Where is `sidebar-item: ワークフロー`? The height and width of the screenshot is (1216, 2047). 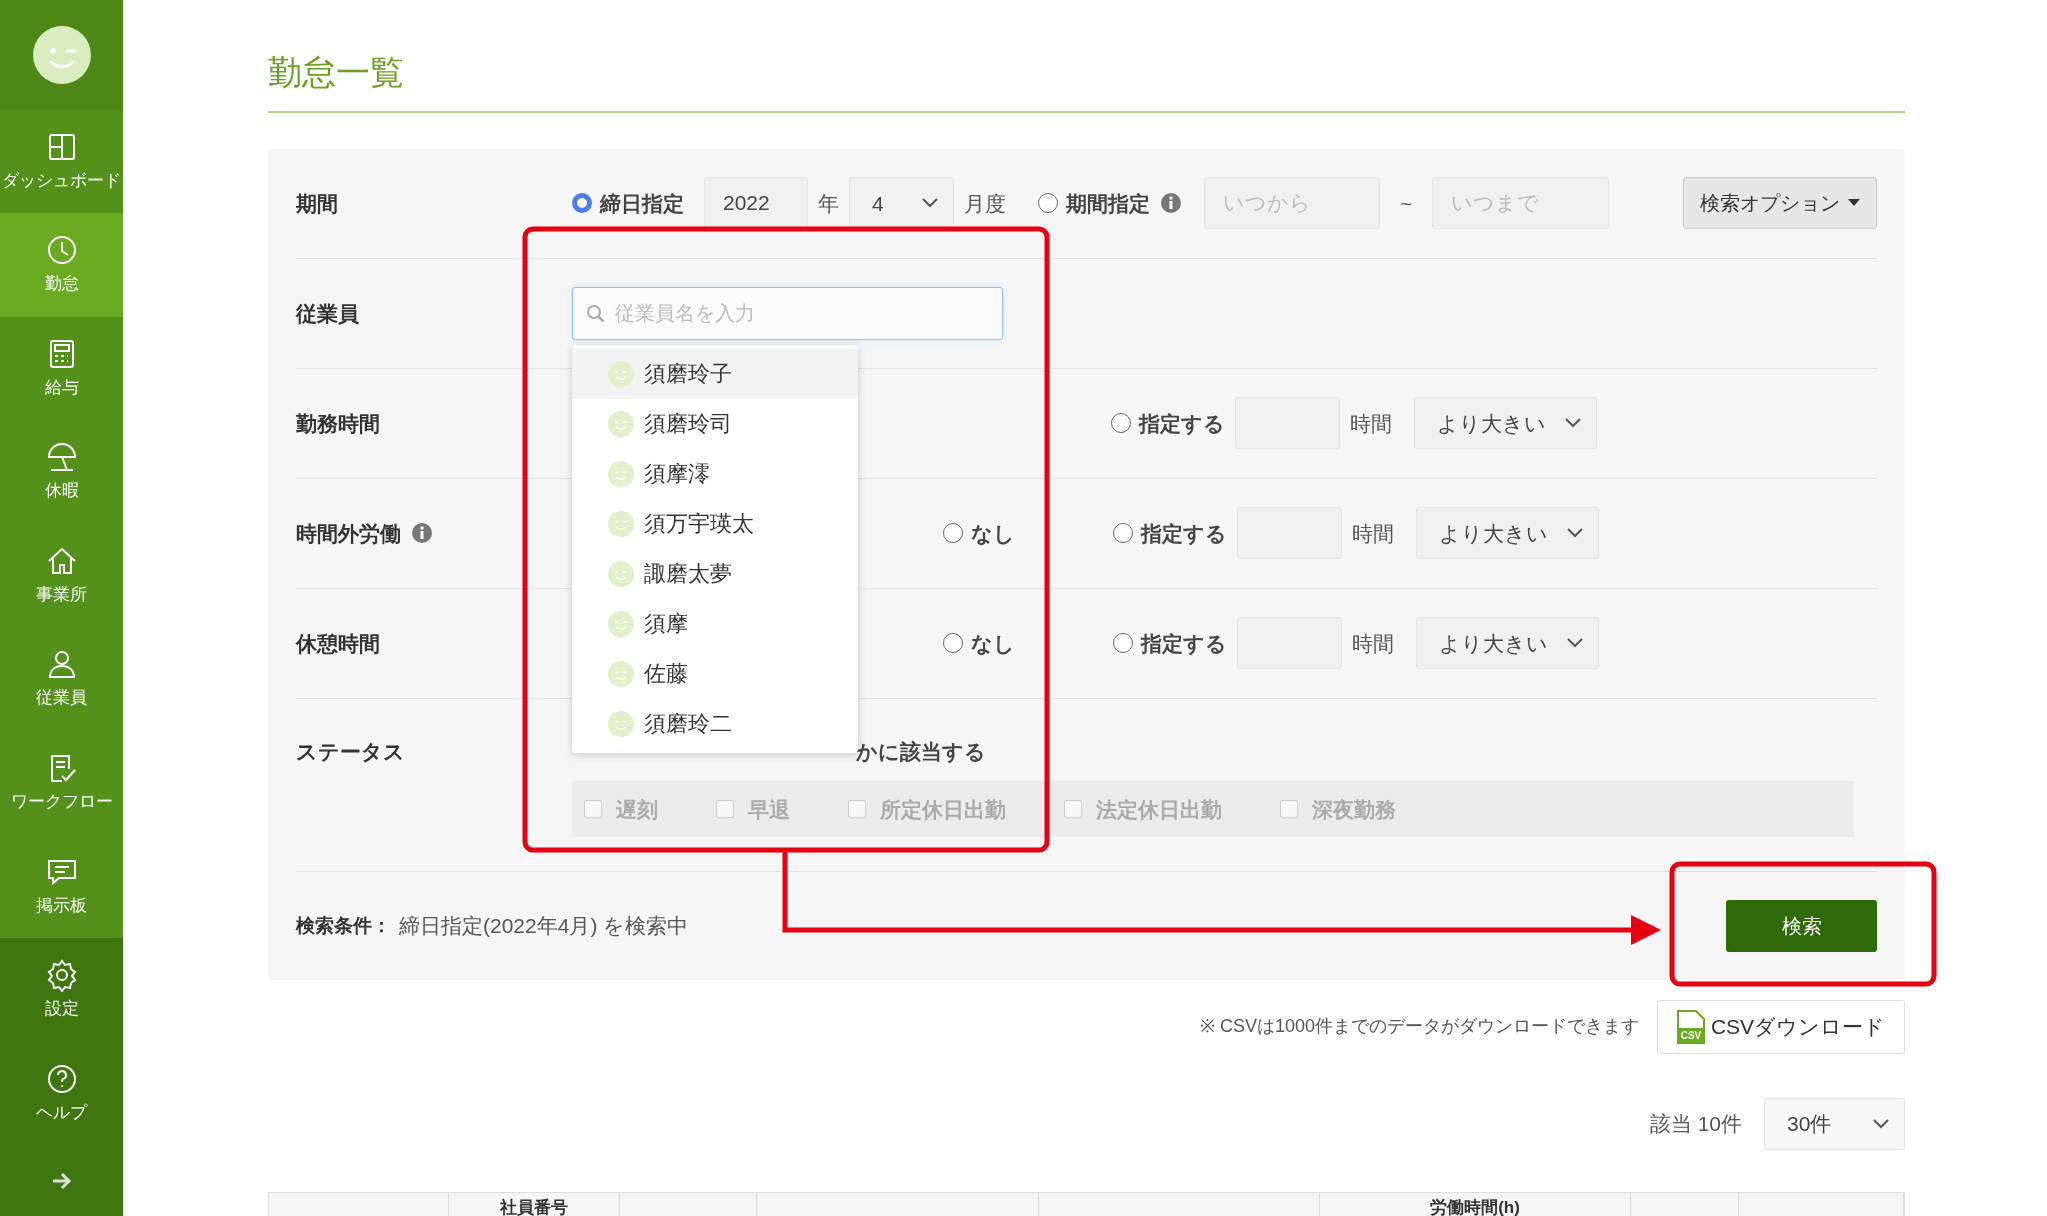
sidebar-item: ワークフロー is located at coordinates (61, 782).